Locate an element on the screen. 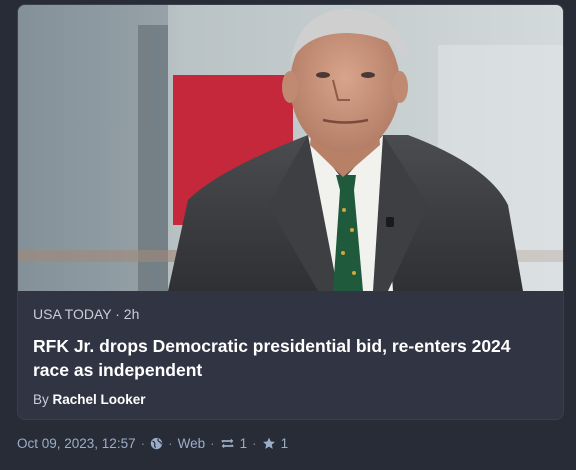 This screenshot has height=470, width=576. author-name: Rachel Looker is located at coordinates (99, 399).